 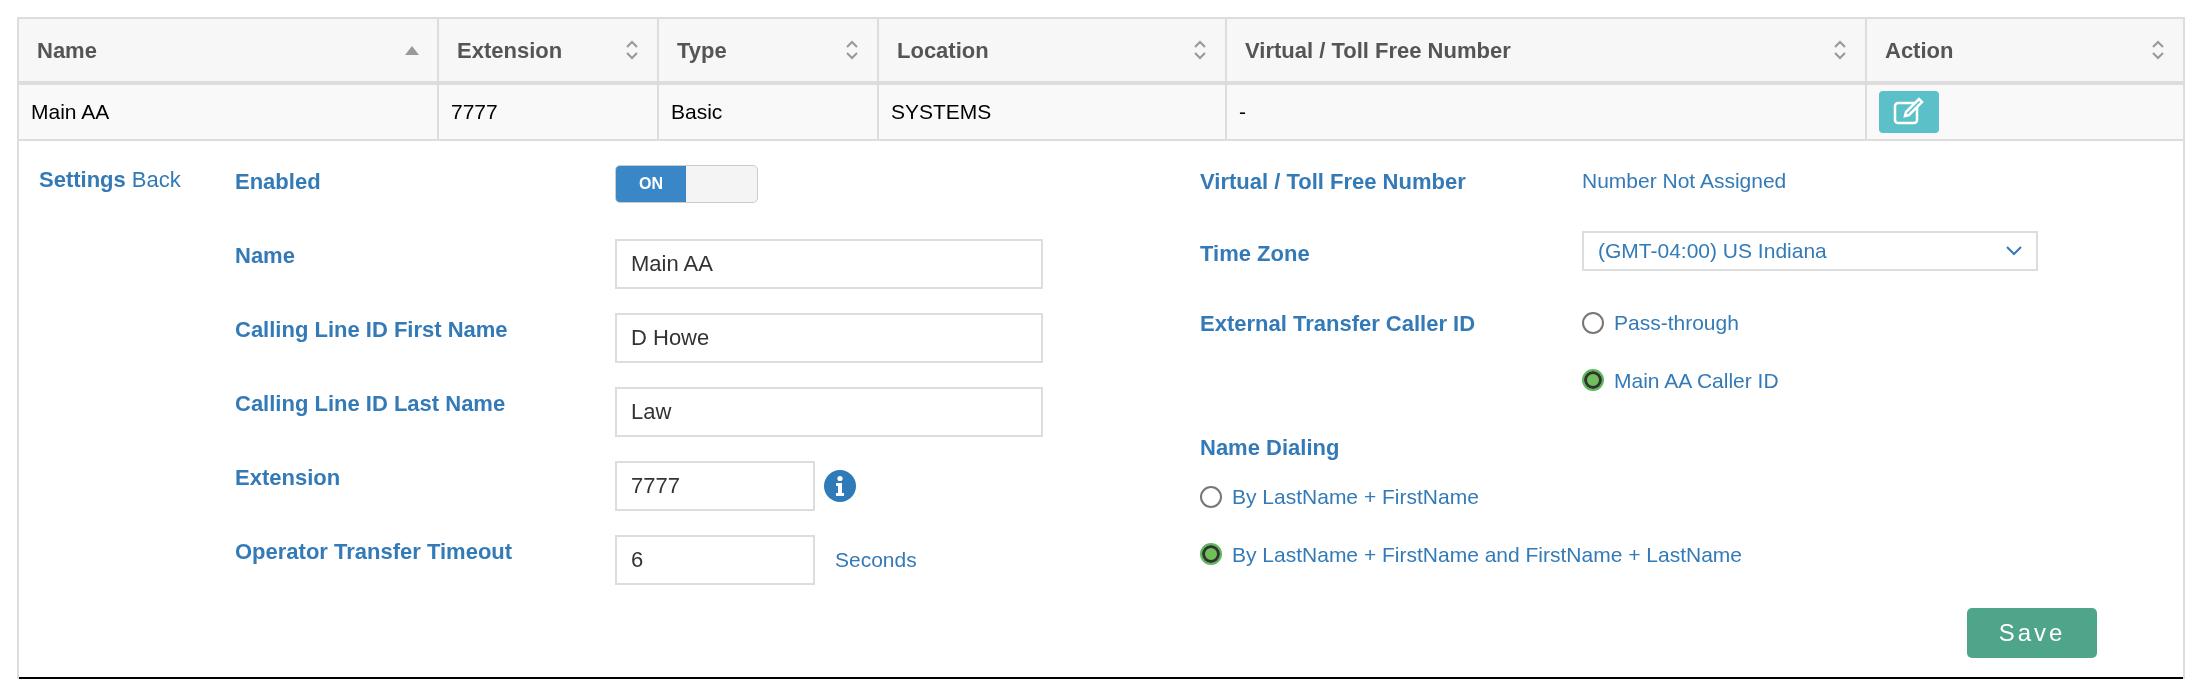 What do you see at coordinates (840, 486) in the screenshot?
I see `info-icon` at bounding box center [840, 486].